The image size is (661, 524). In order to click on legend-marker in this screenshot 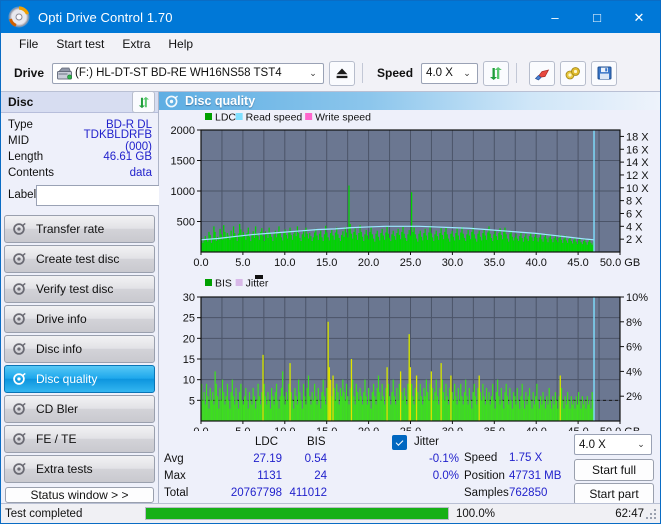, I will do `click(259, 277)`.